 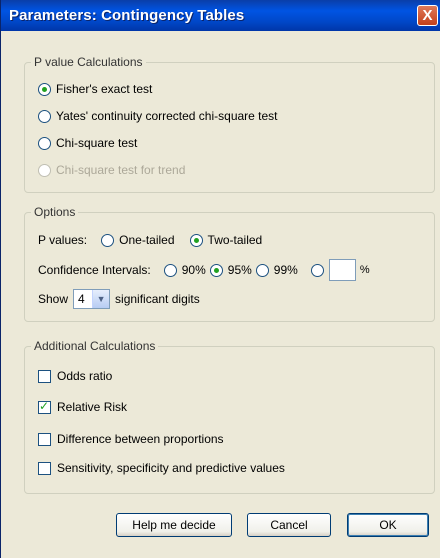 What do you see at coordinates (108, 240) in the screenshot?
I see `radio-one-tailed-button` at bounding box center [108, 240].